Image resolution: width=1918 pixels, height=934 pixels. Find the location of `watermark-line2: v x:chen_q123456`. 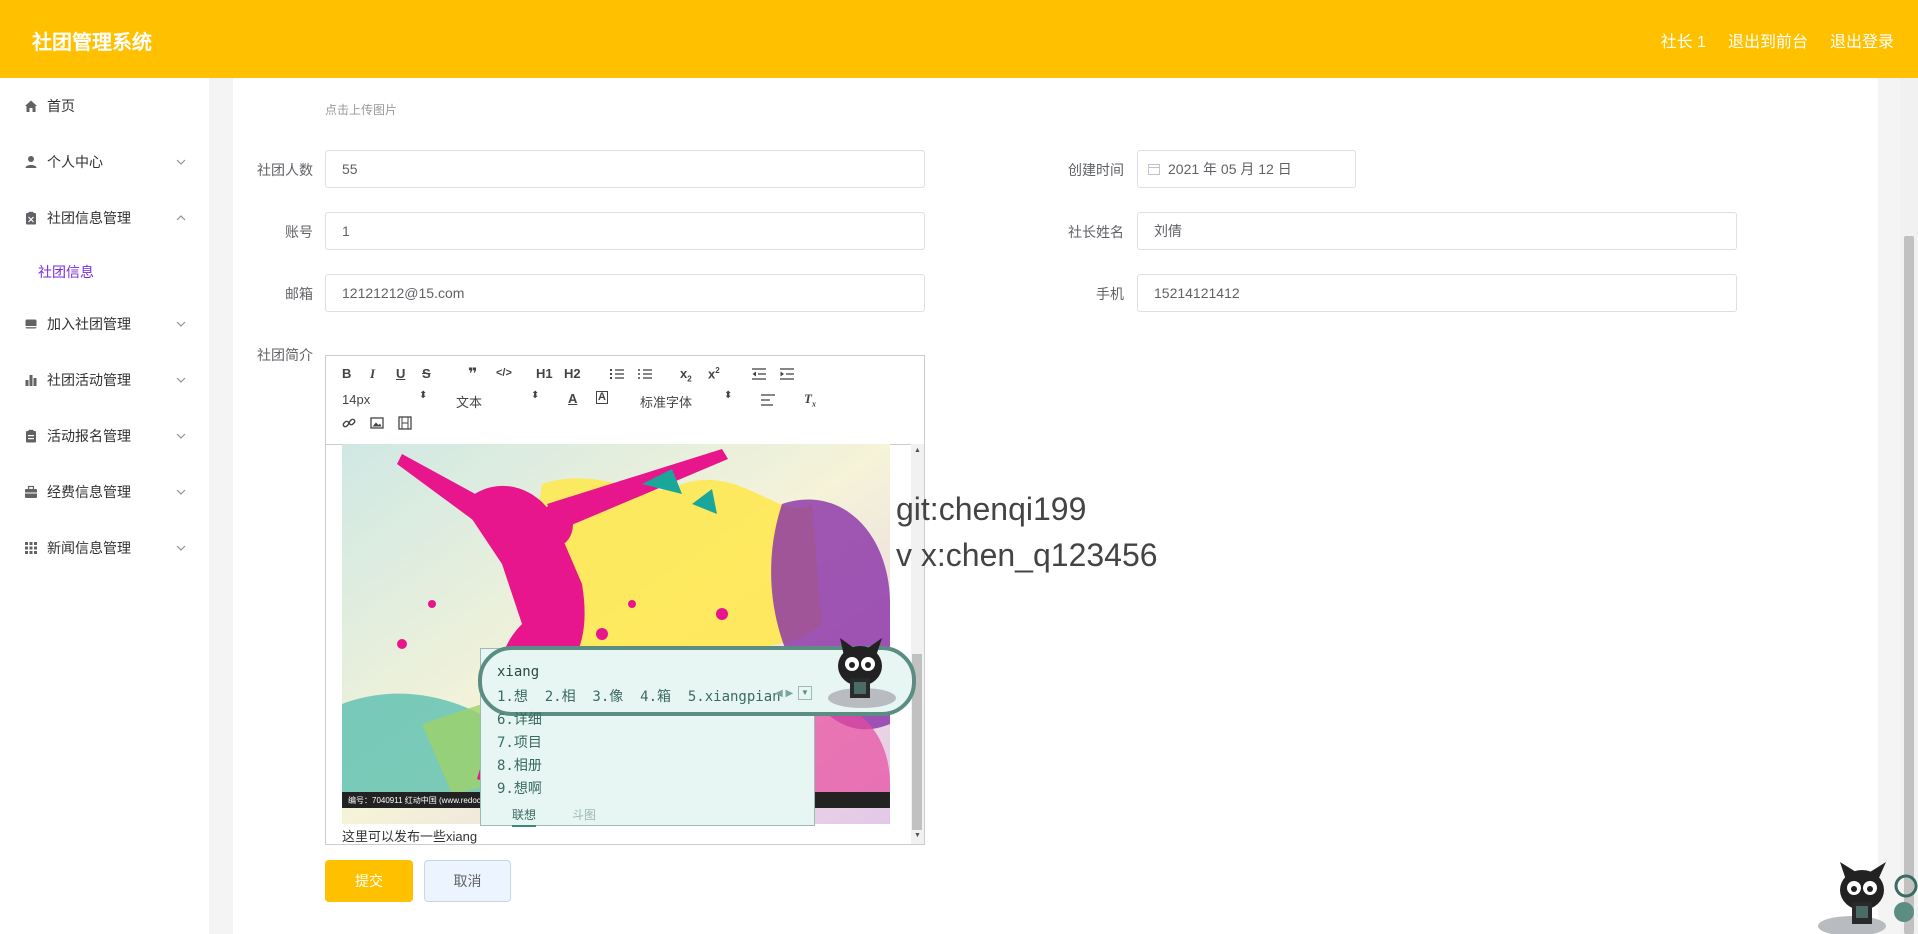

watermark-line2: v x:chen_q123456 is located at coordinates (1027, 555).